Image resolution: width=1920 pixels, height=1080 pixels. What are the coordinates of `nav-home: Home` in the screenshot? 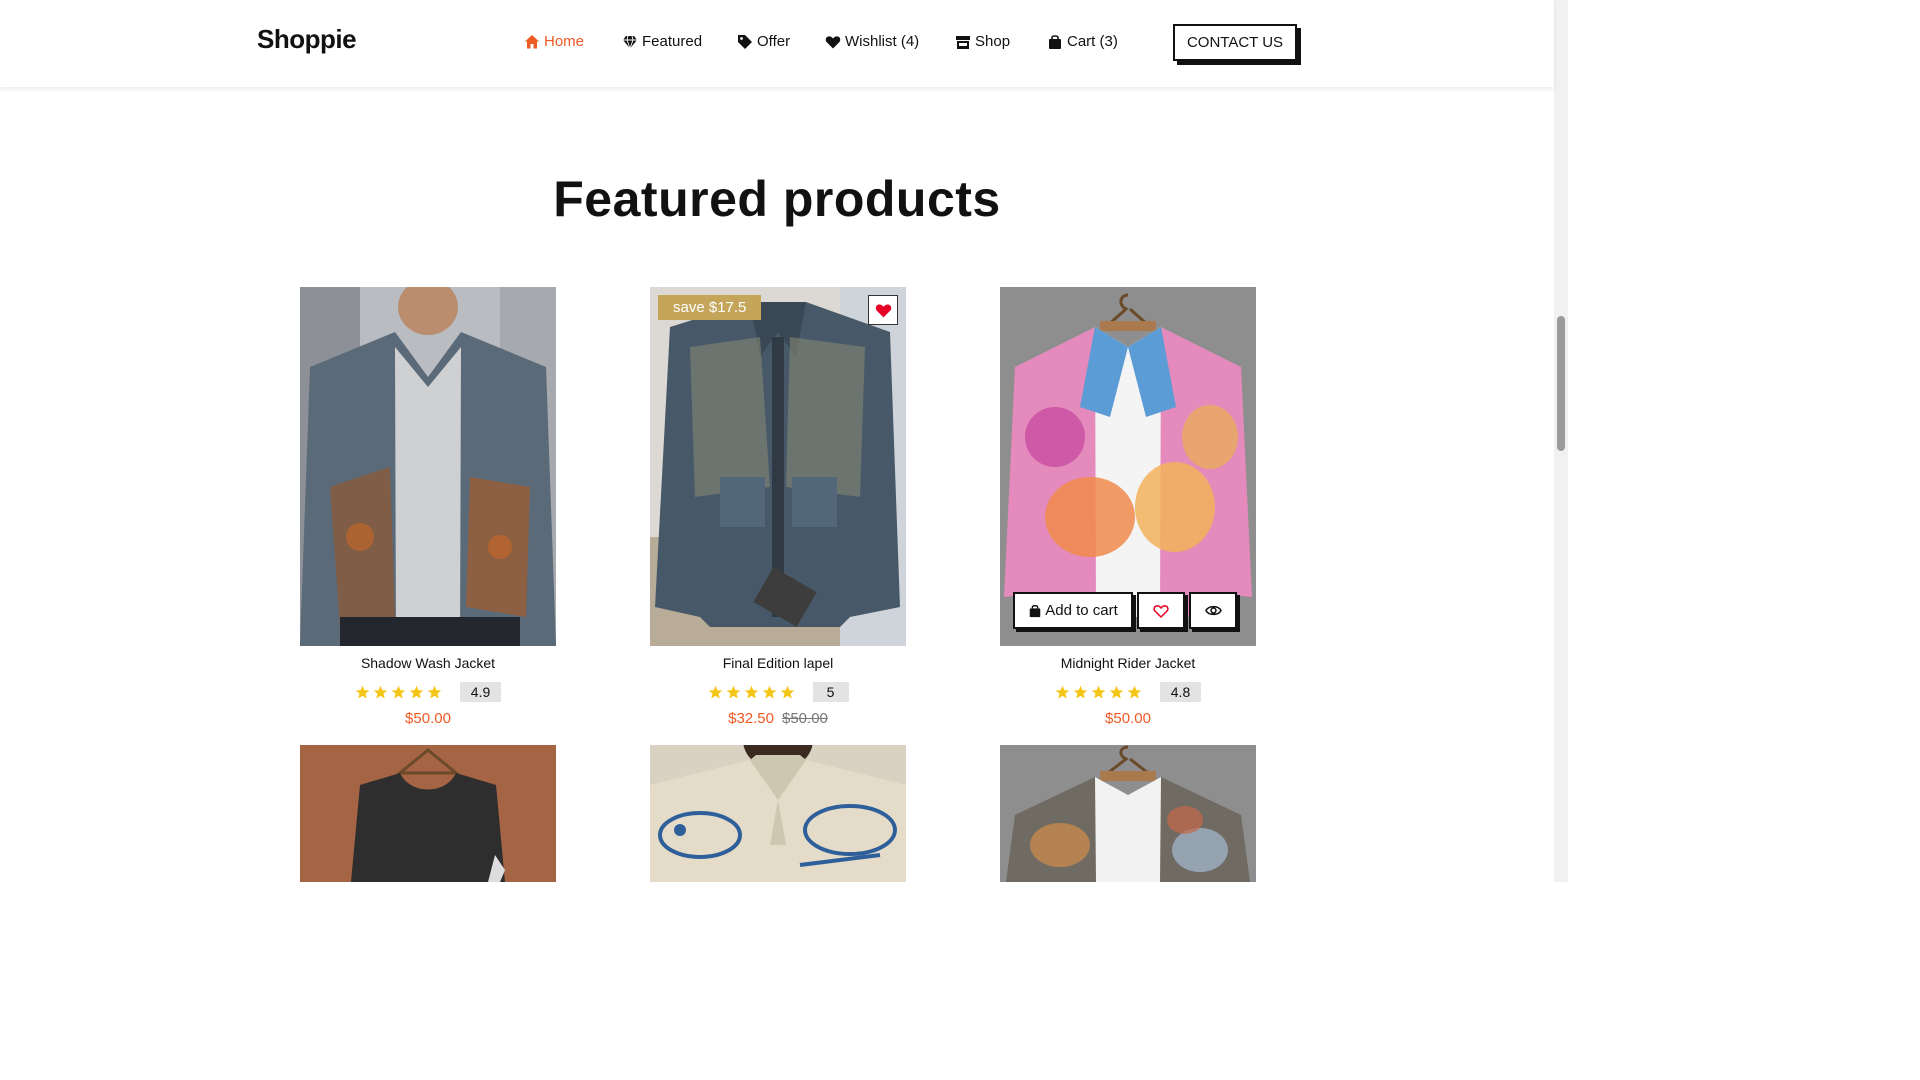 It's located at (554, 41).